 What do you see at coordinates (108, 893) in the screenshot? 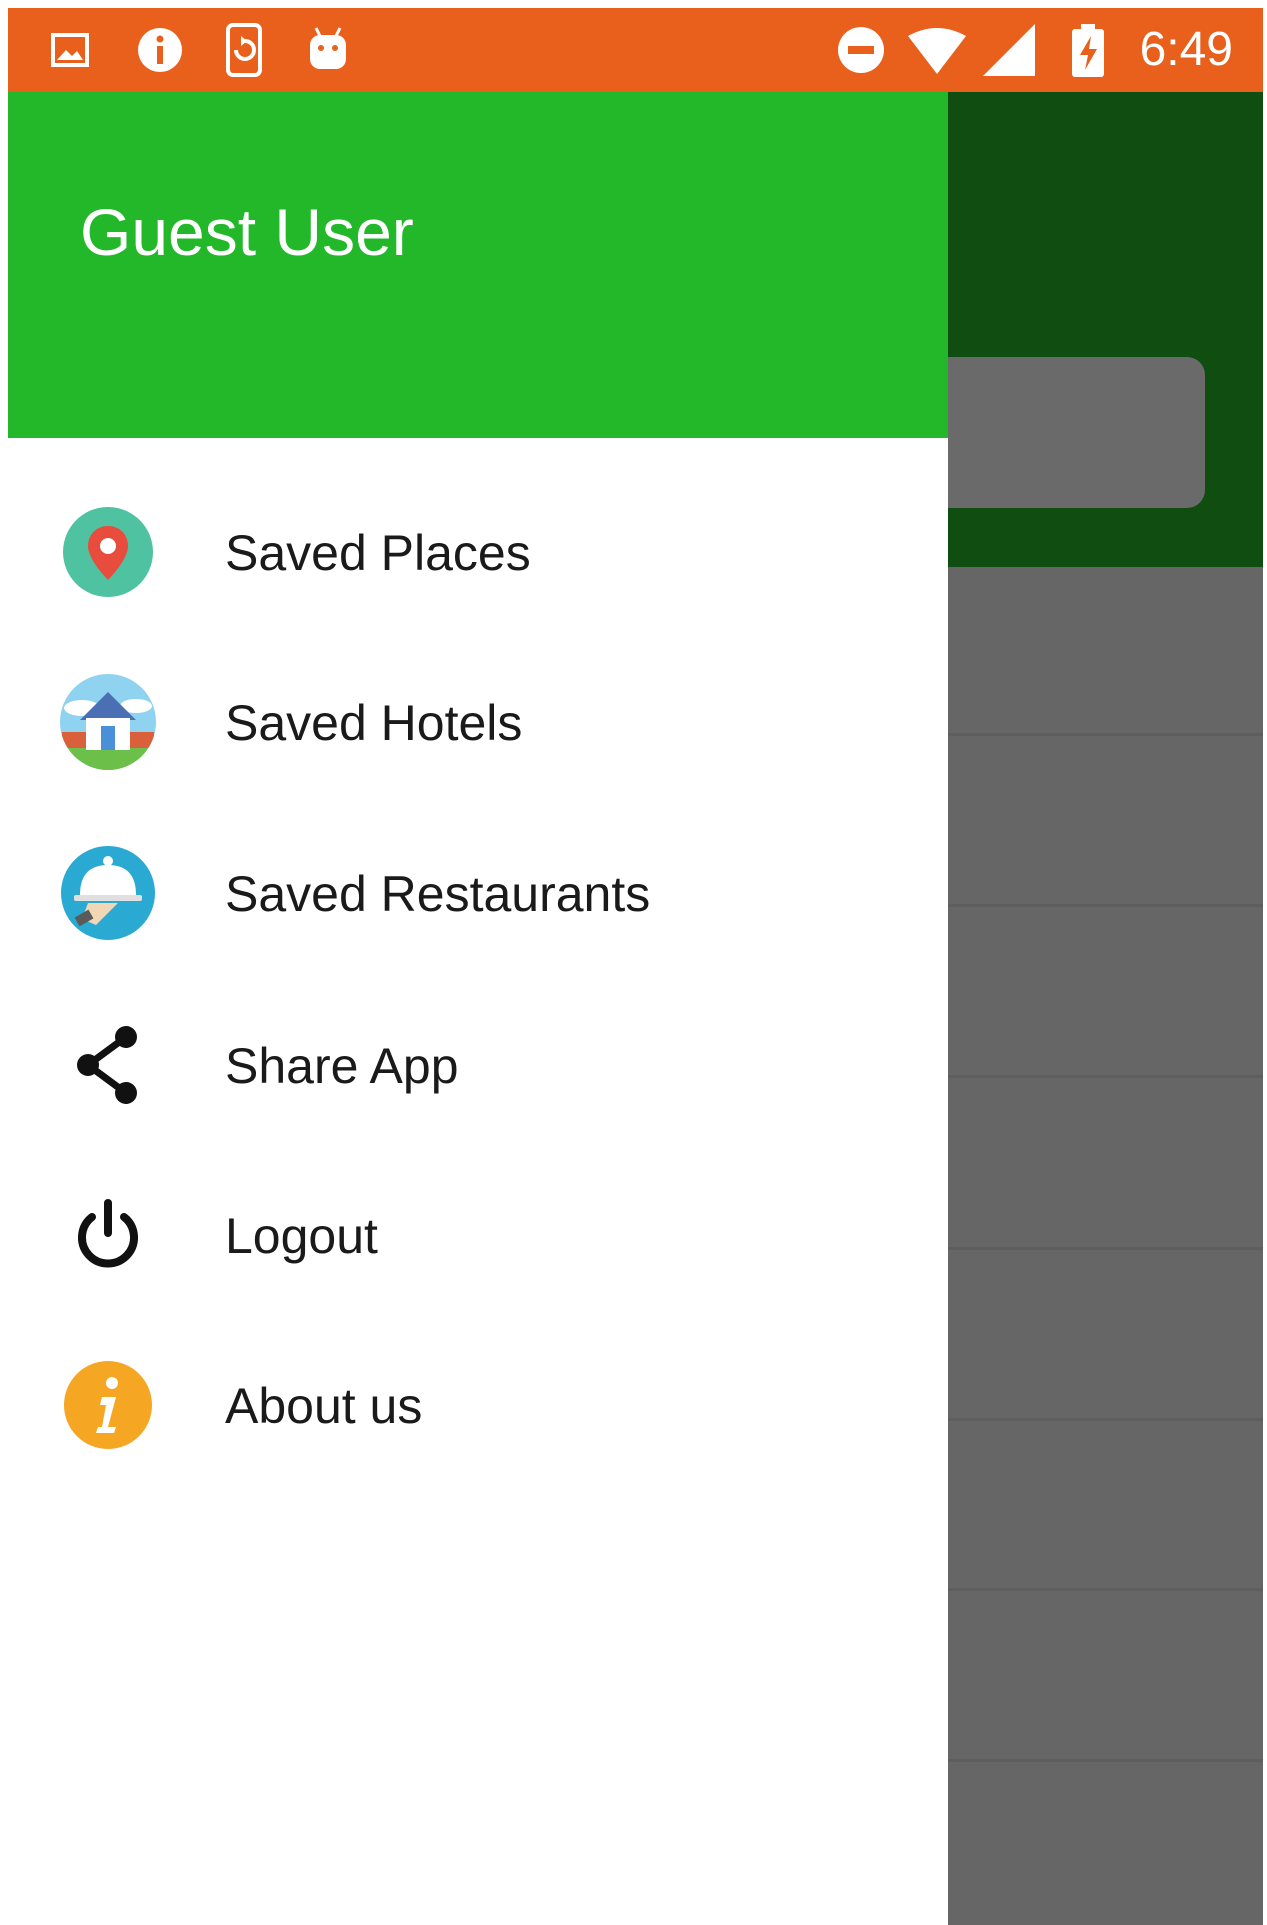
I see `restaurant-cloche-icon` at bounding box center [108, 893].